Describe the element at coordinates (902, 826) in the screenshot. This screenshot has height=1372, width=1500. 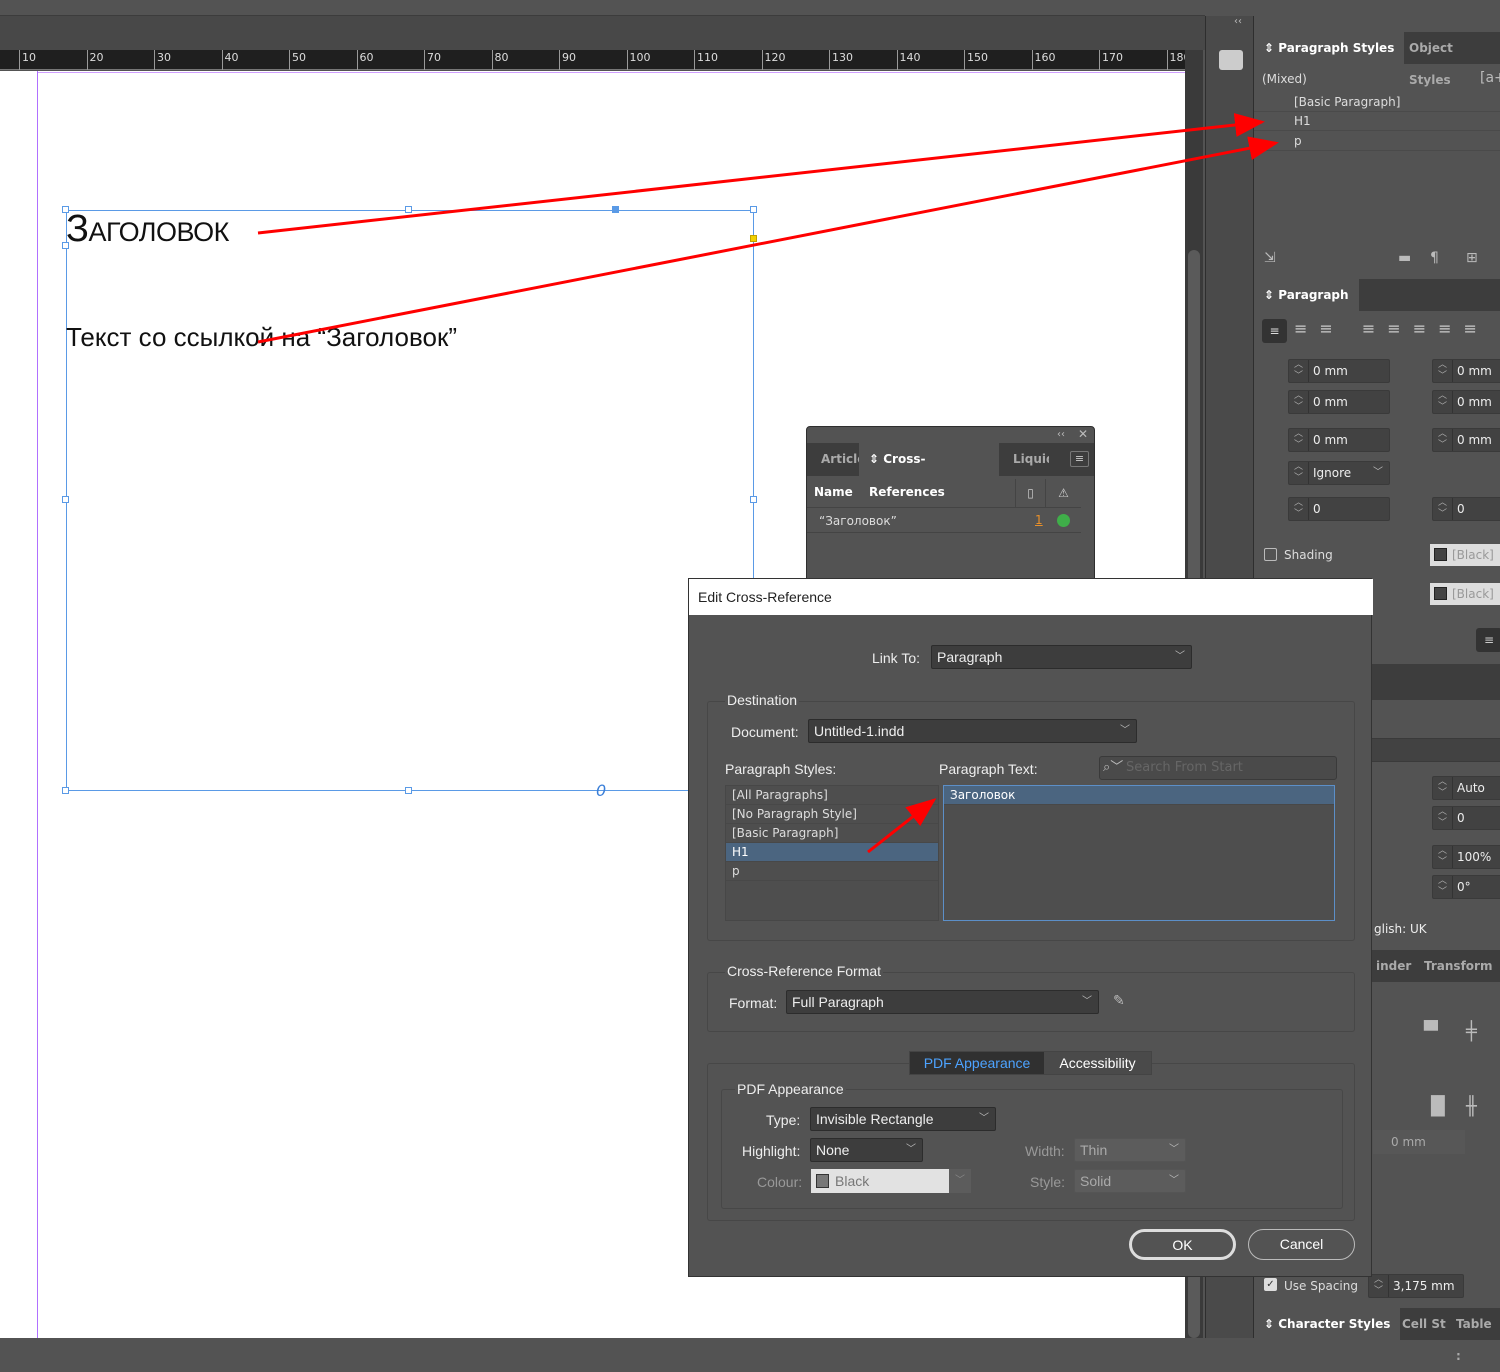
I see `arrow-h1-to-text` at that location.